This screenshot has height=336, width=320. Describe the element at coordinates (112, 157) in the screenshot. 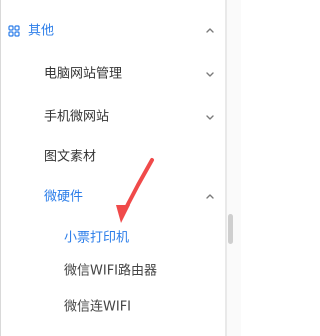

I see `sidebar-item-materials: 图文素材` at that location.